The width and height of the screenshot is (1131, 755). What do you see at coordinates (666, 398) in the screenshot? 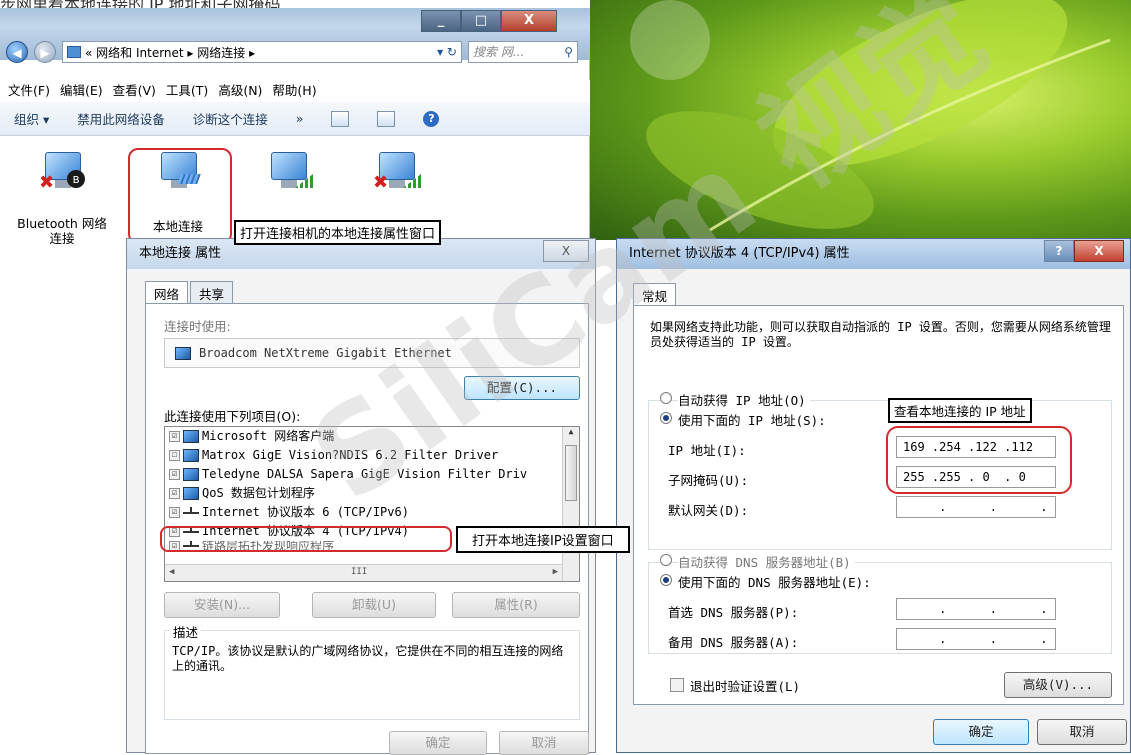
I see `auto-ip-radio` at bounding box center [666, 398].